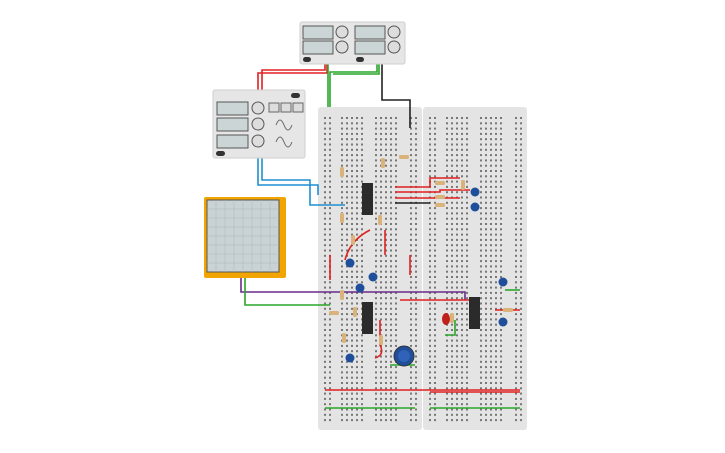 The width and height of the screenshot is (725, 453). I want to click on amplitude-knob, so click(258, 124).